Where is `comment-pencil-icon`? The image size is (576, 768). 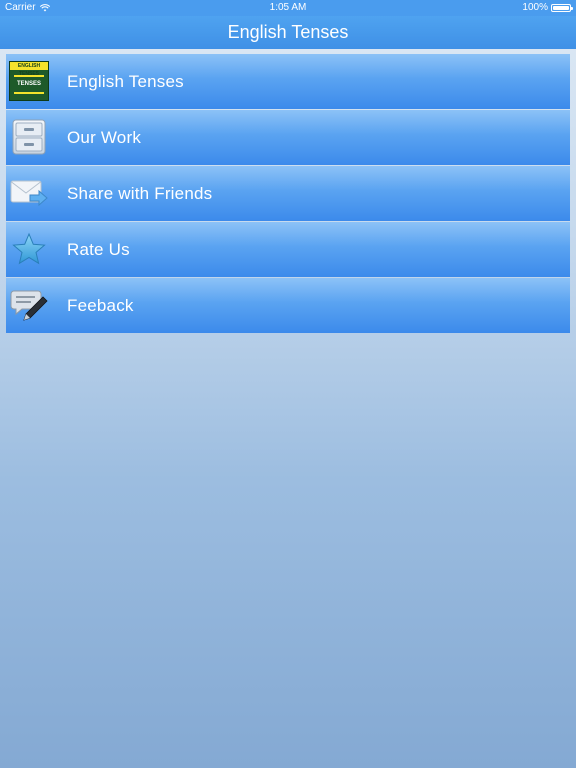 comment-pencil-icon is located at coordinates (29, 305).